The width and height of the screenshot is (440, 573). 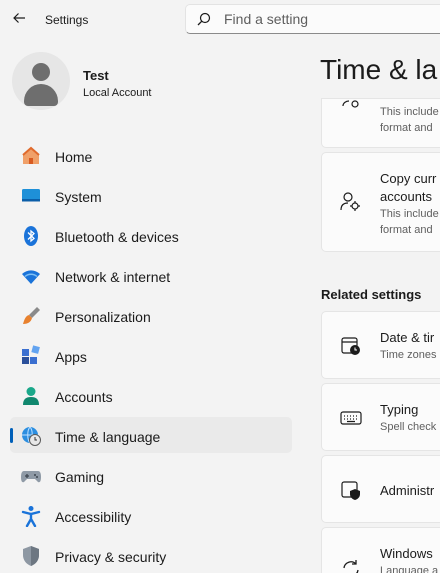 What do you see at coordinates (408, 427) in the screenshot?
I see `card-subtitle: Spell check` at bounding box center [408, 427].